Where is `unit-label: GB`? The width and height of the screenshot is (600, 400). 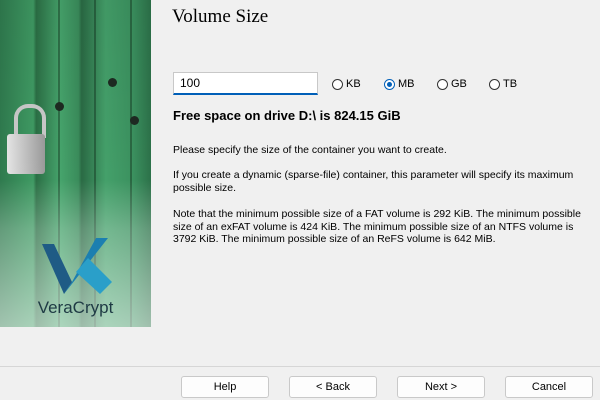
unit-label: GB is located at coordinates (459, 84).